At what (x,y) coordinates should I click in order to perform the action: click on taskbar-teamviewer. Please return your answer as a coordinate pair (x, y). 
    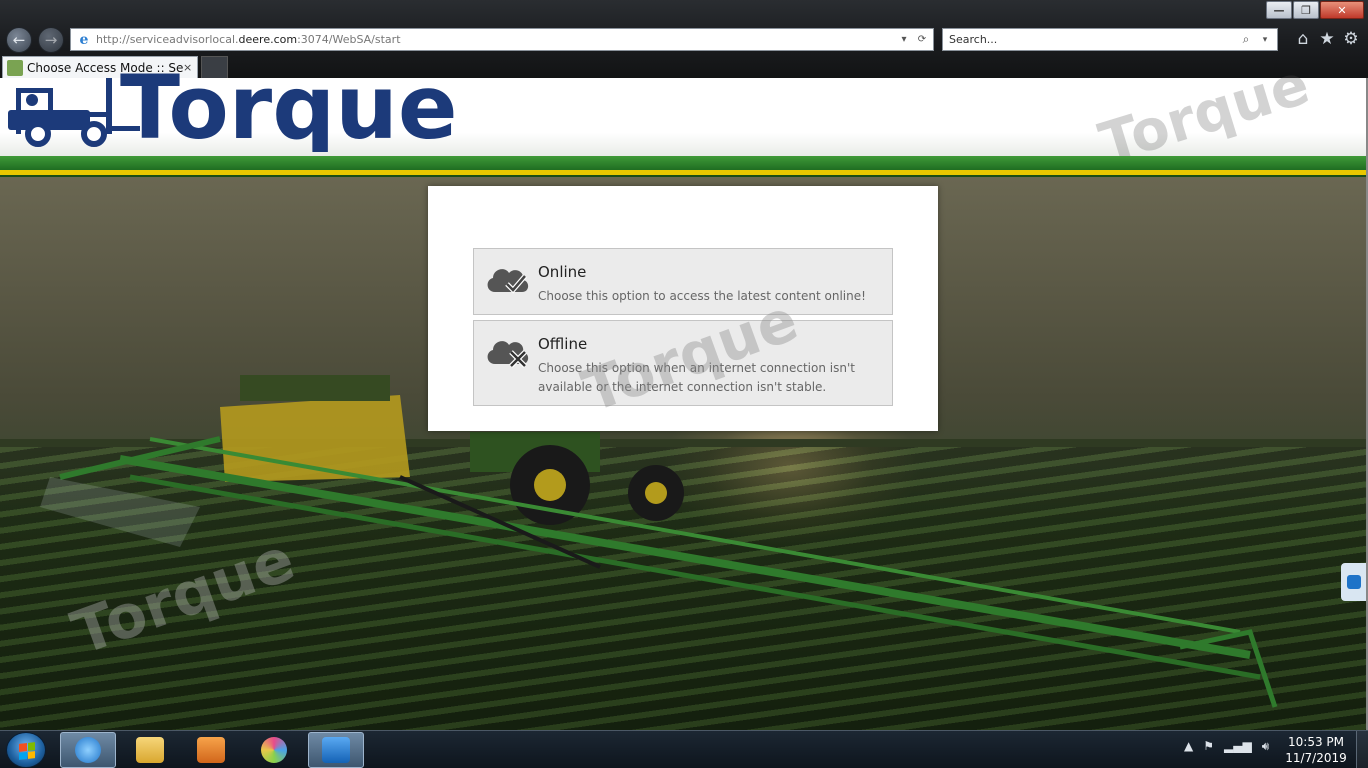
    Looking at the image, I should click on (336, 750).